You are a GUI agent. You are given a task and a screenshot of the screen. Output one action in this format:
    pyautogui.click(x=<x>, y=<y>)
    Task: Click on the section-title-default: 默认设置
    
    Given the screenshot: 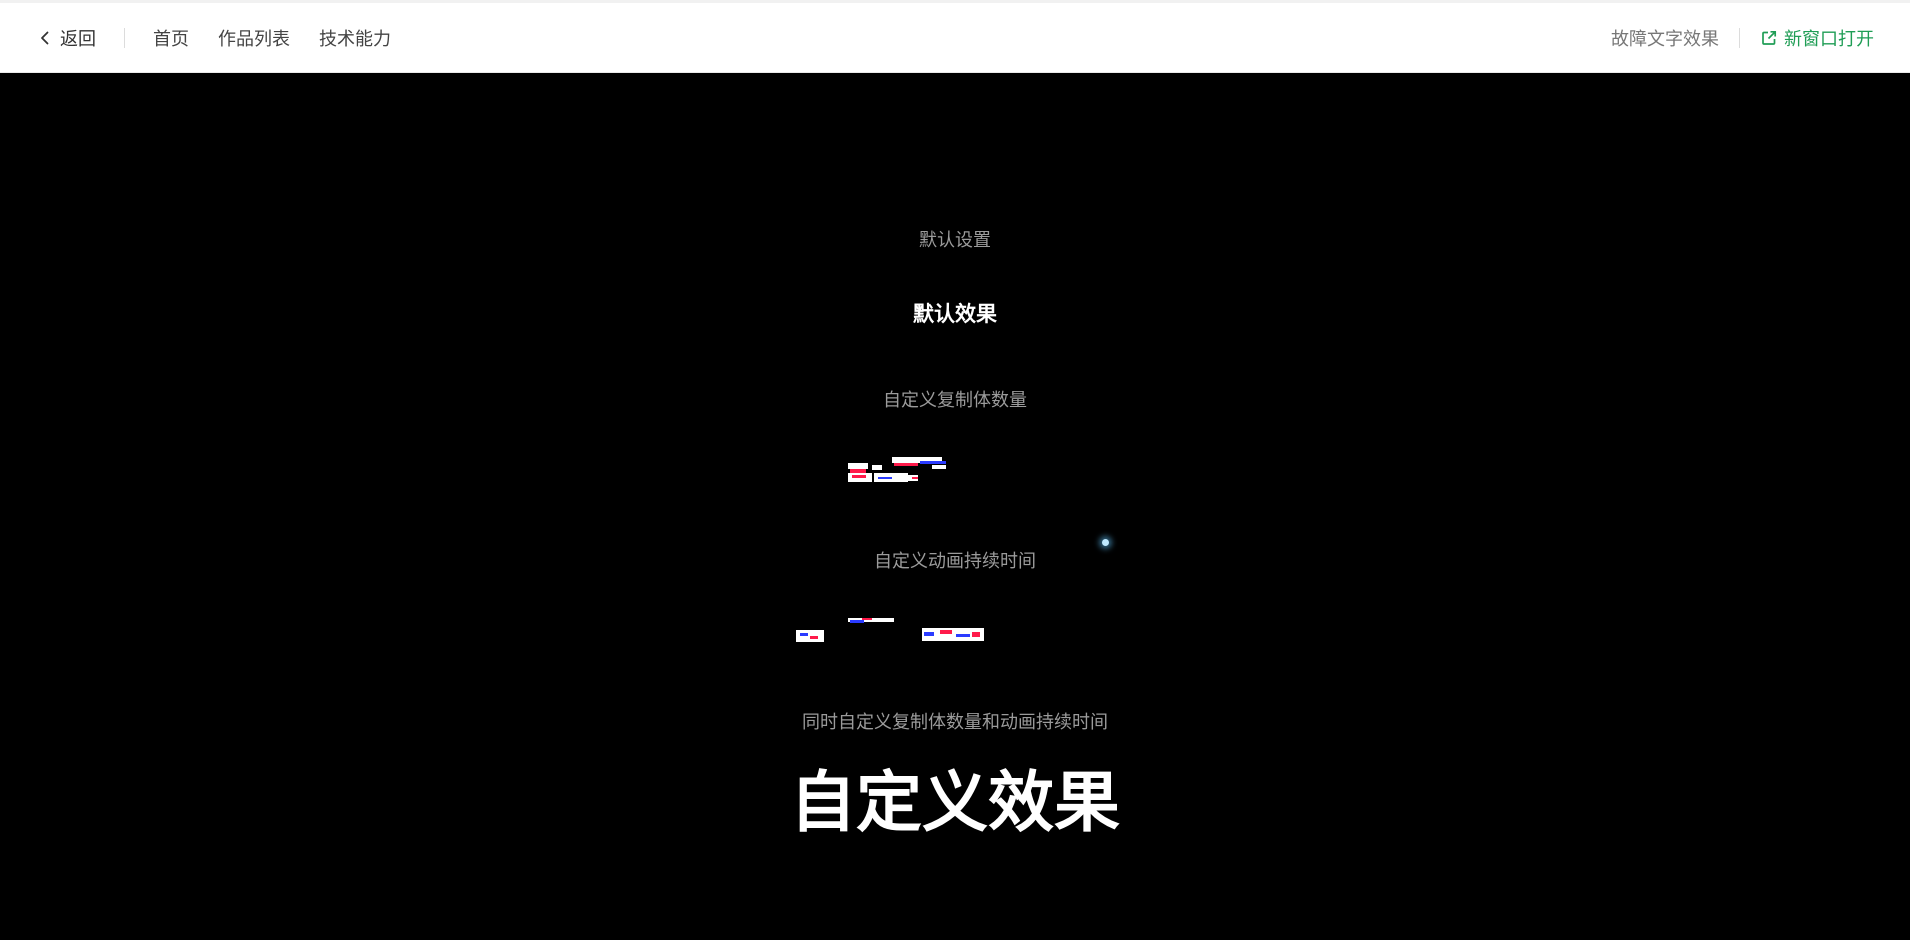 What is the action you would take?
    pyautogui.click(x=955, y=240)
    